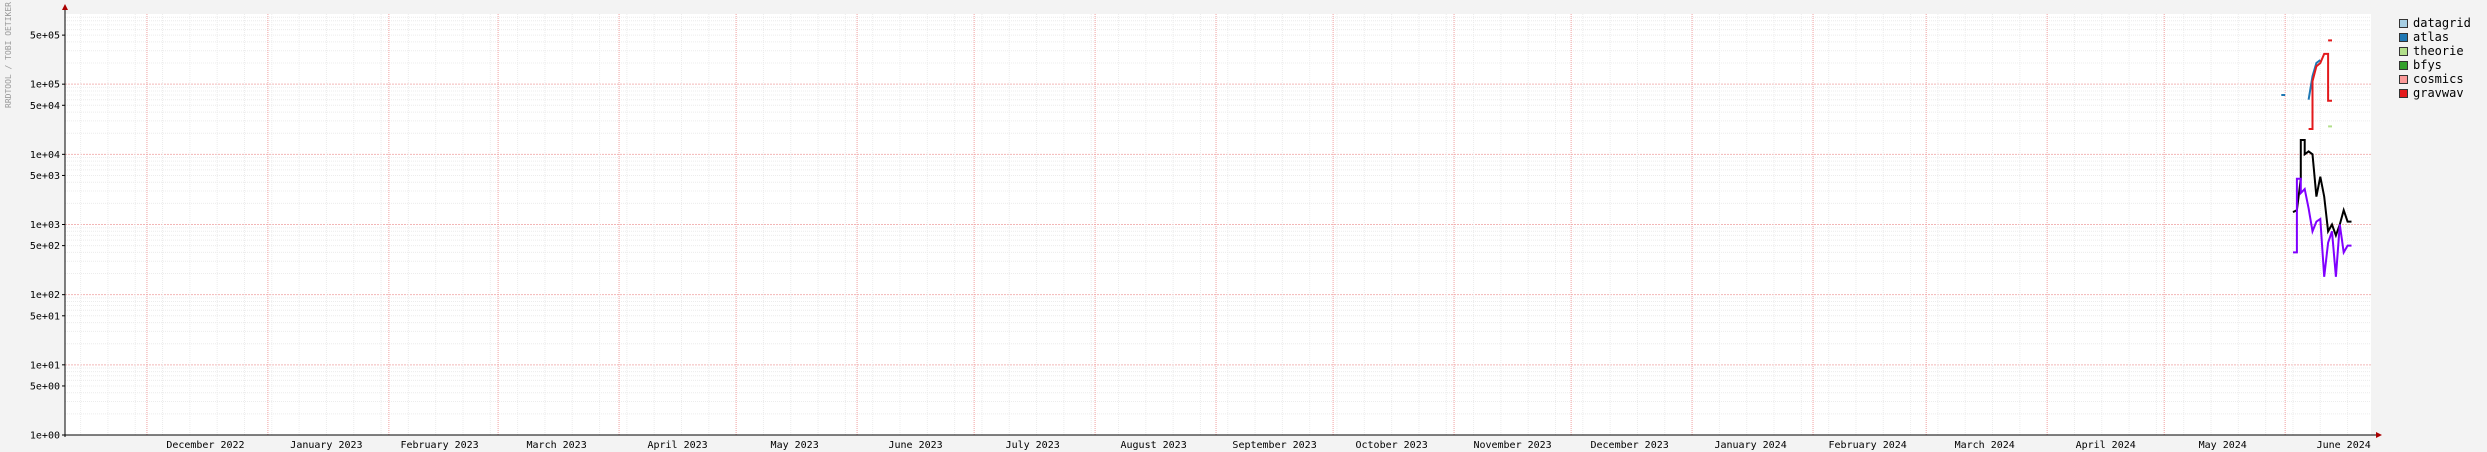  I want to click on x-tick-label: May 2023, so click(795, 445).